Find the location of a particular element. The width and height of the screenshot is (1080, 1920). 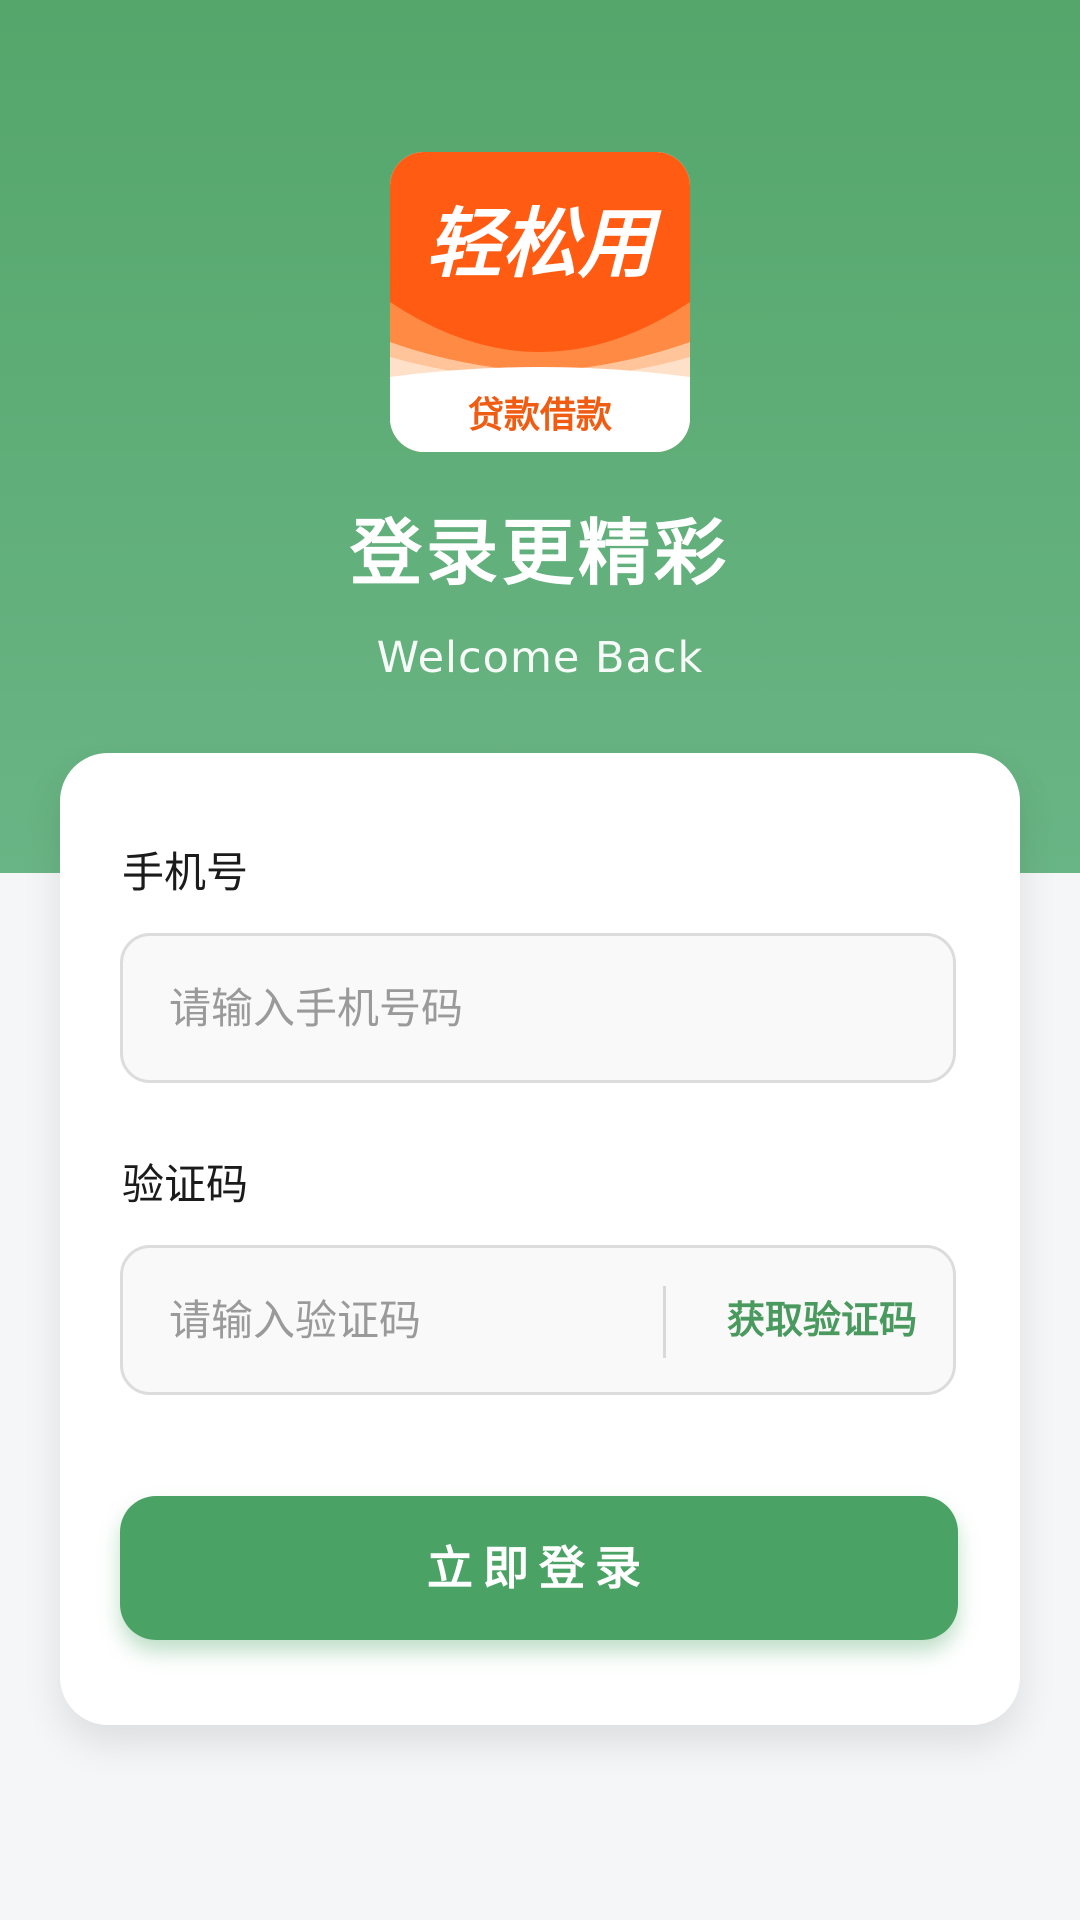

get-code-button: 获取验证码 is located at coordinates (822, 1320).